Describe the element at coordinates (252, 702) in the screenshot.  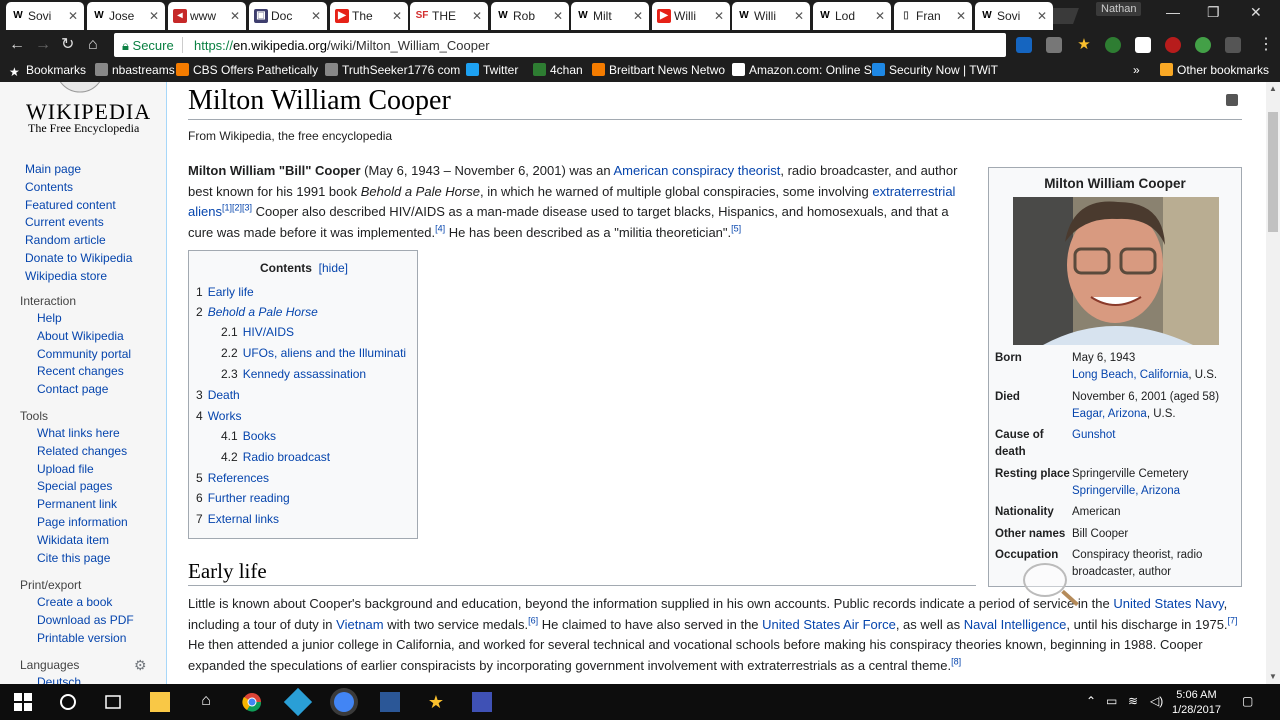
I see `chrome-icon` at that location.